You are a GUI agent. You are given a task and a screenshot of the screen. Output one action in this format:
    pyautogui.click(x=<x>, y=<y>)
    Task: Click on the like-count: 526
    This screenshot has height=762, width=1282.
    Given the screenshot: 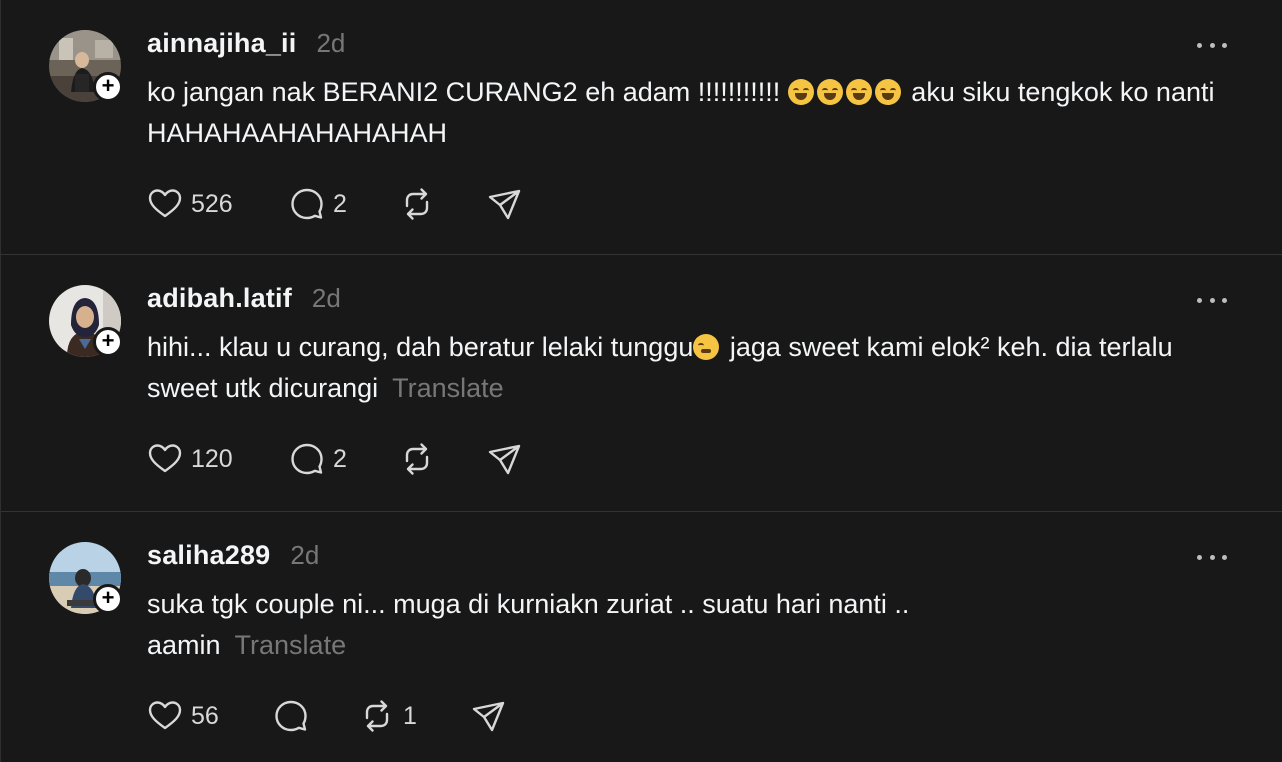 What is the action you would take?
    pyautogui.click(x=212, y=203)
    